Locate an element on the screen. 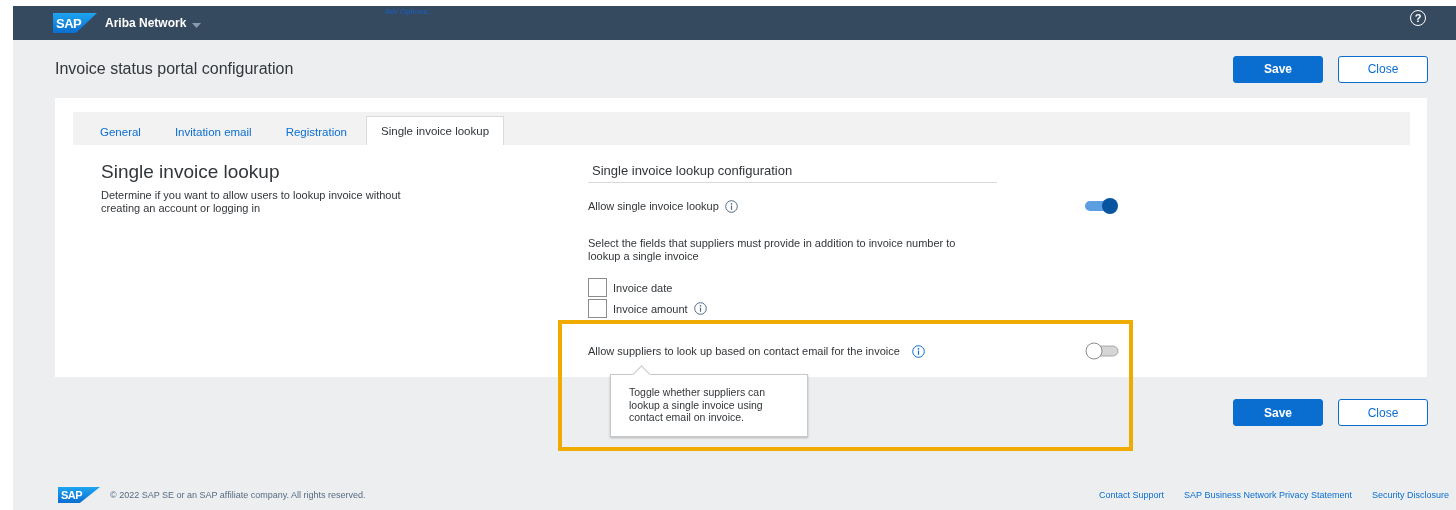 This screenshot has width=1456, height=510. tab: General is located at coordinates (120, 131).